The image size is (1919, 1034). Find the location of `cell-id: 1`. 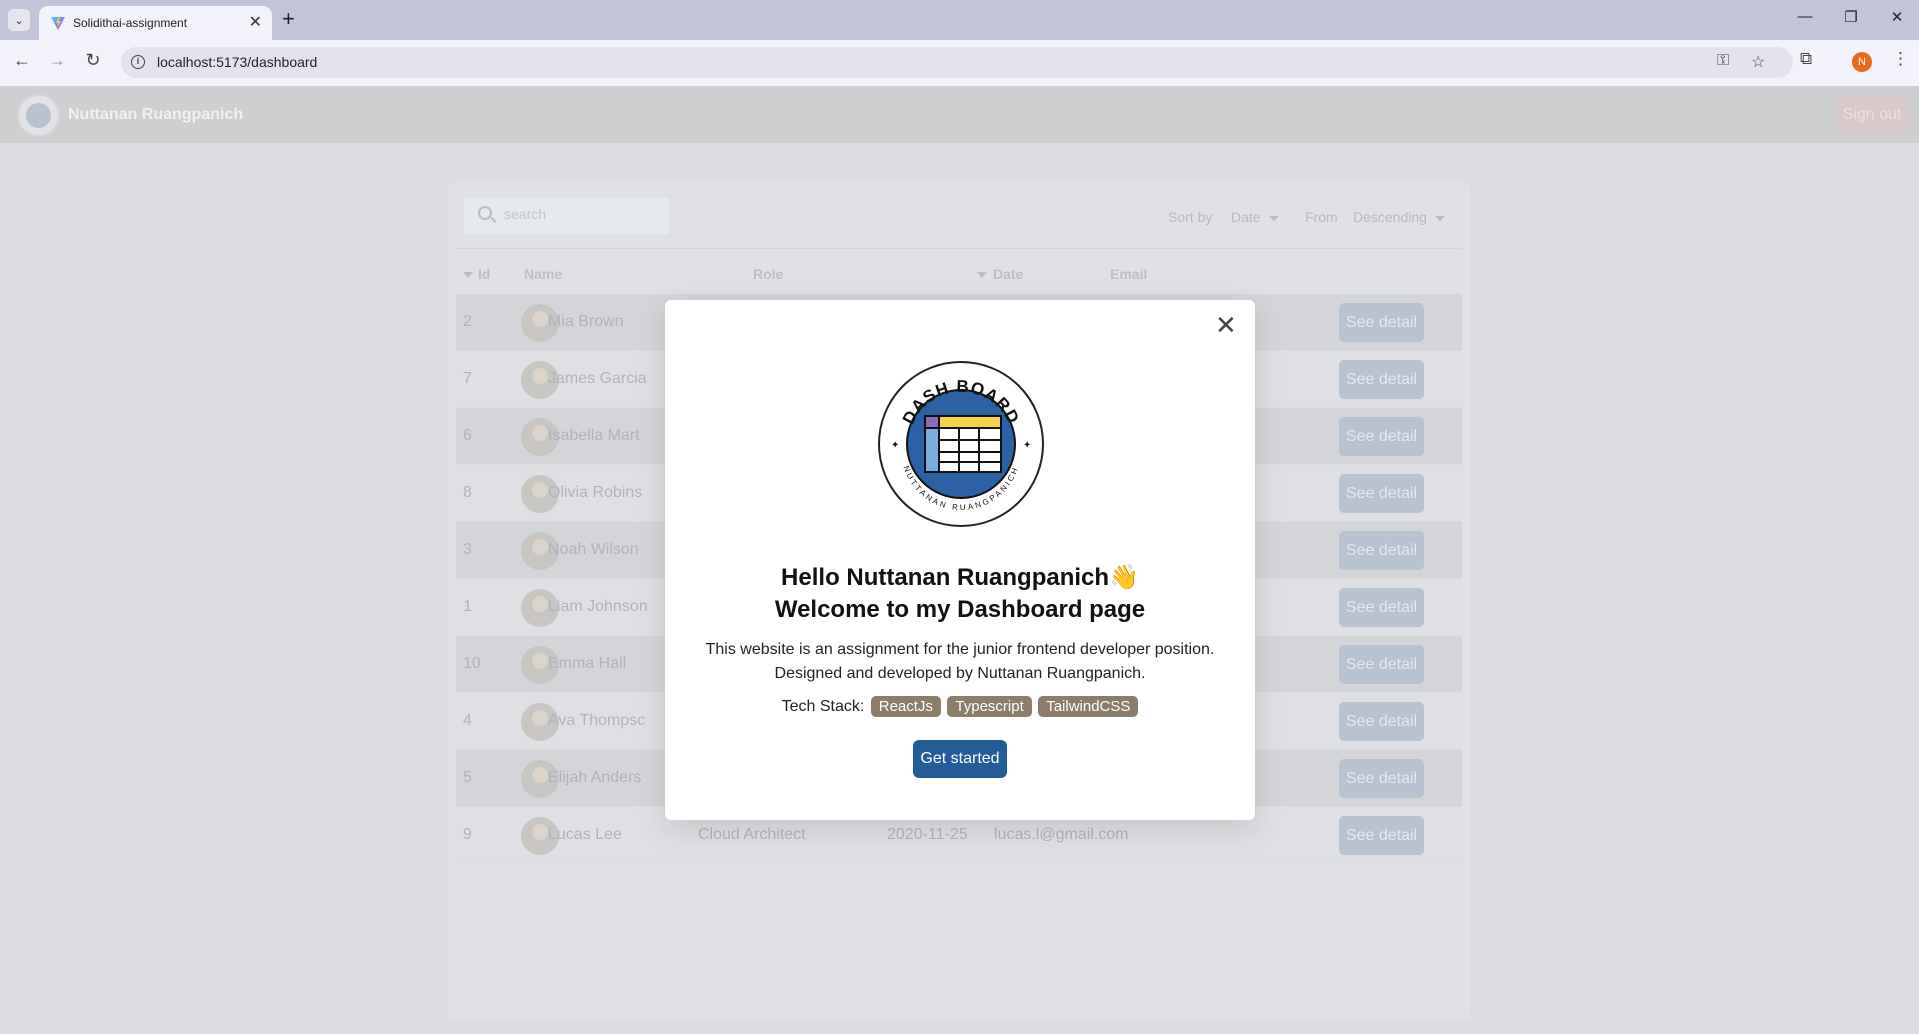

cell-id: 1 is located at coordinates (467, 606).